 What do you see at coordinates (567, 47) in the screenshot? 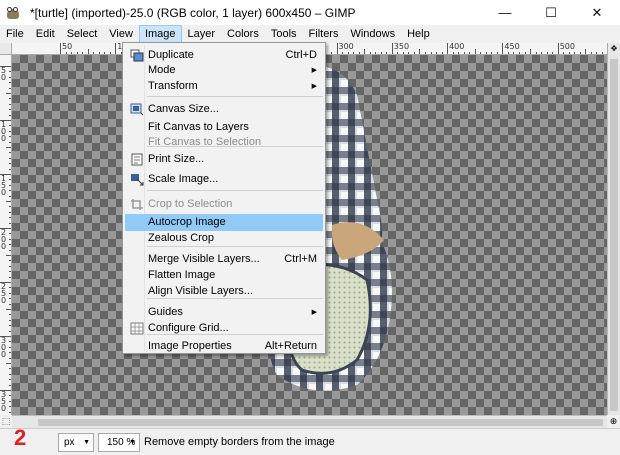
I see `ruler-label: 500` at bounding box center [567, 47].